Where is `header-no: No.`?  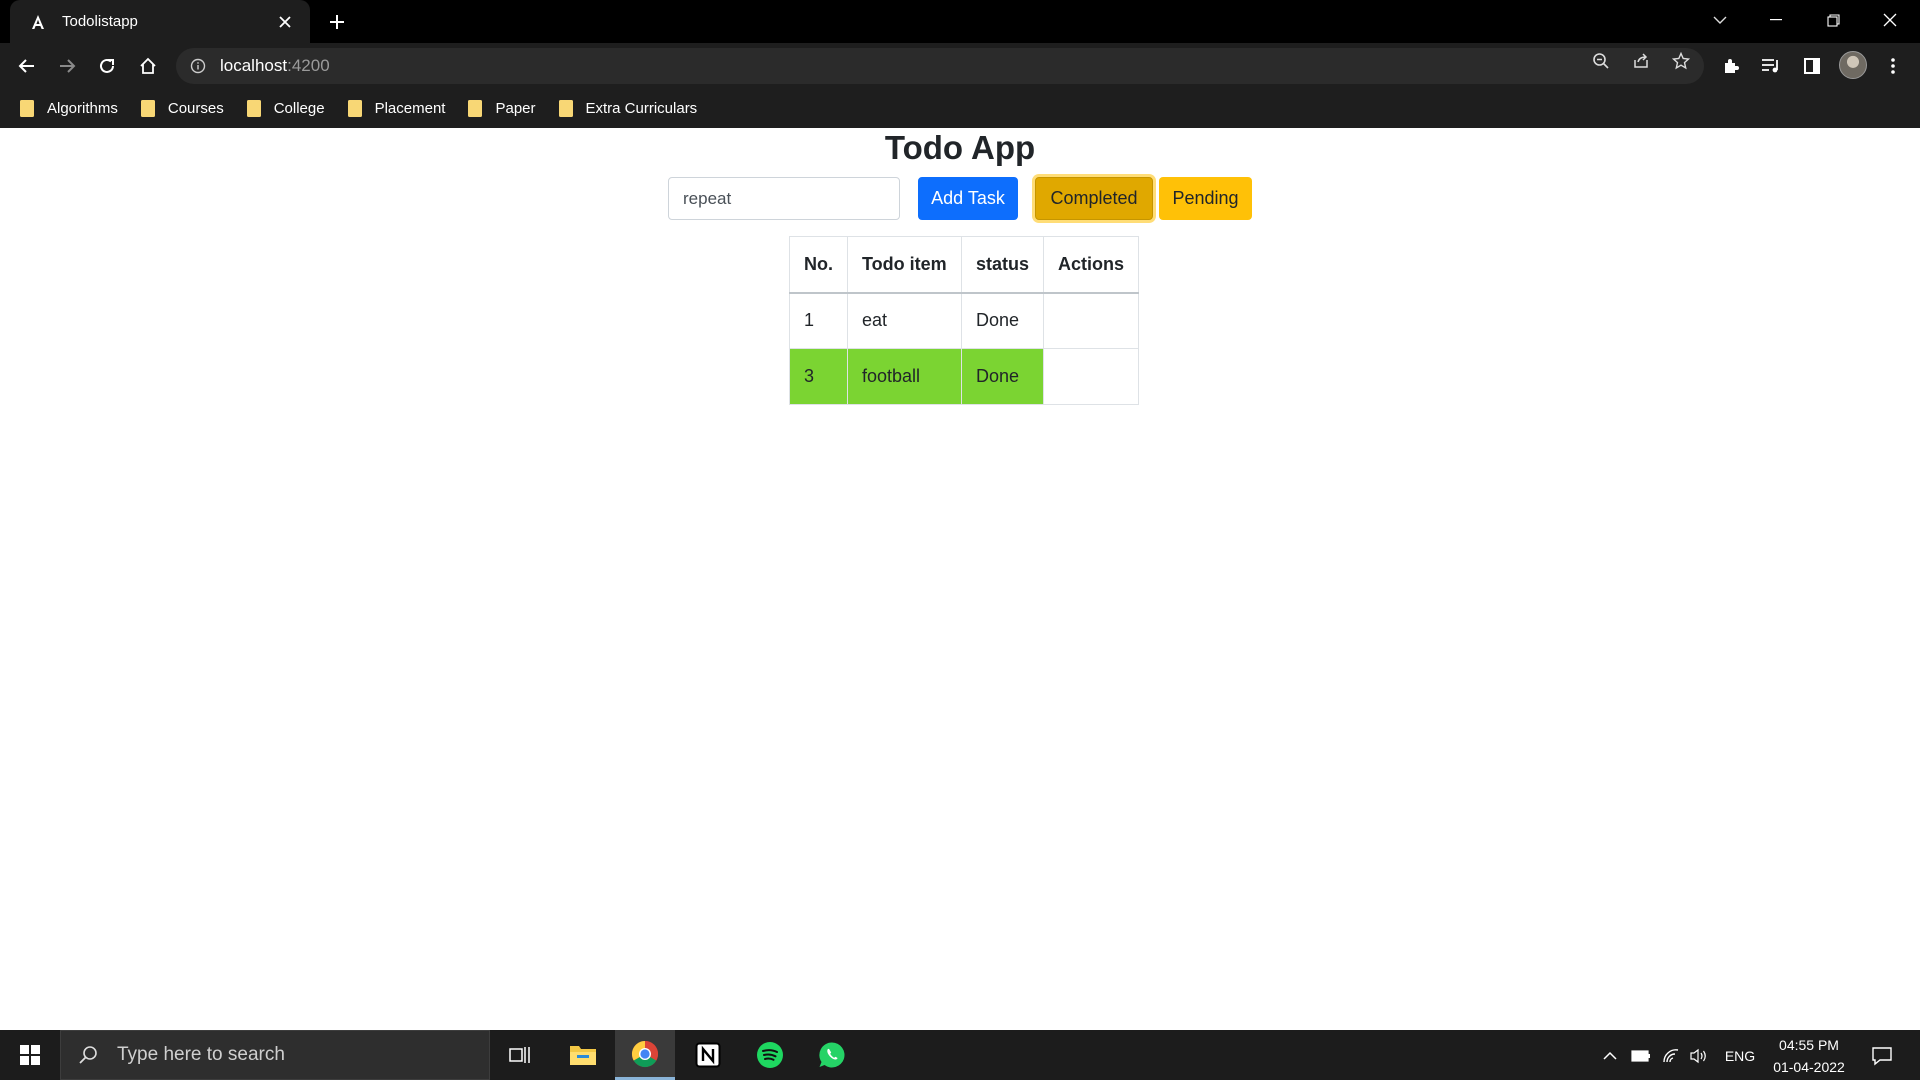
header-no: No. is located at coordinates (818, 265).